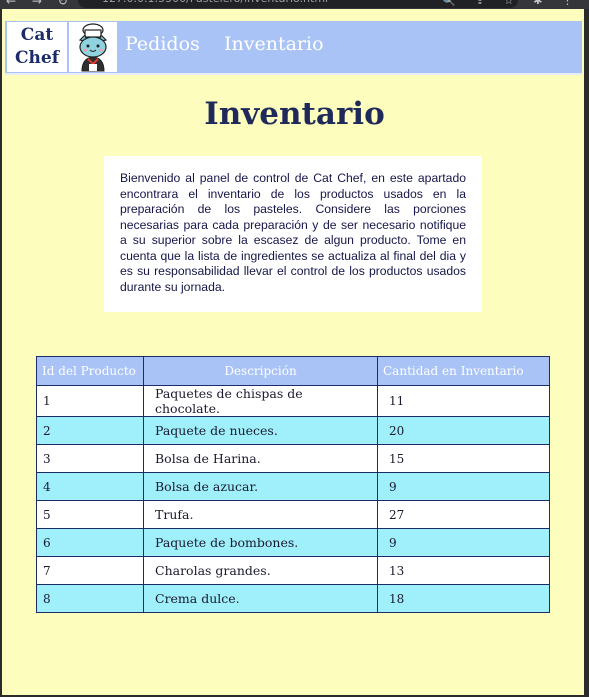  What do you see at coordinates (93, 47) in the screenshot?
I see `cat-chef-icon` at bounding box center [93, 47].